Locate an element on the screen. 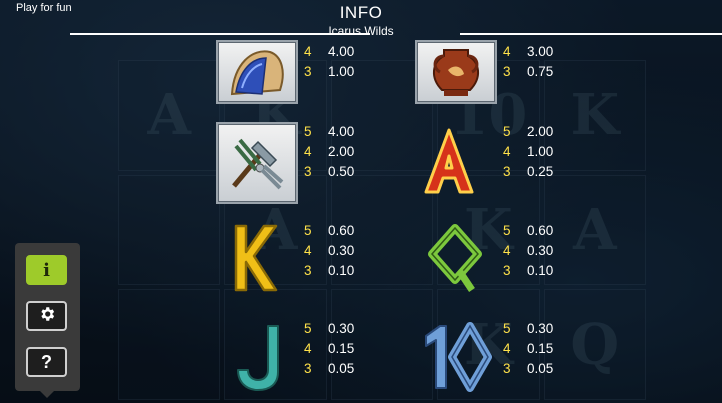  letter-a-icon is located at coordinates (449, 162).